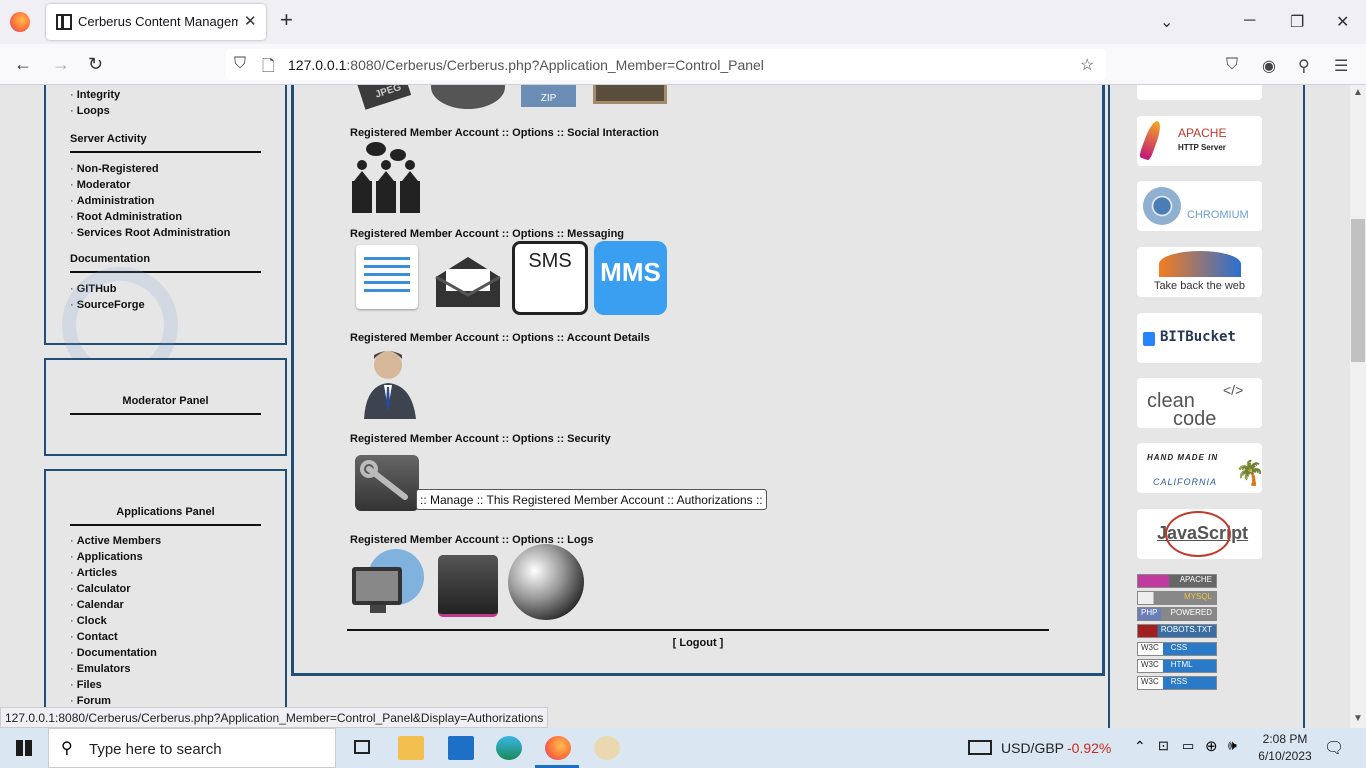 The height and width of the screenshot is (768, 1366). Describe the element at coordinates (165, 573) in the screenshot. I see `link-articles: Articles` at that location.